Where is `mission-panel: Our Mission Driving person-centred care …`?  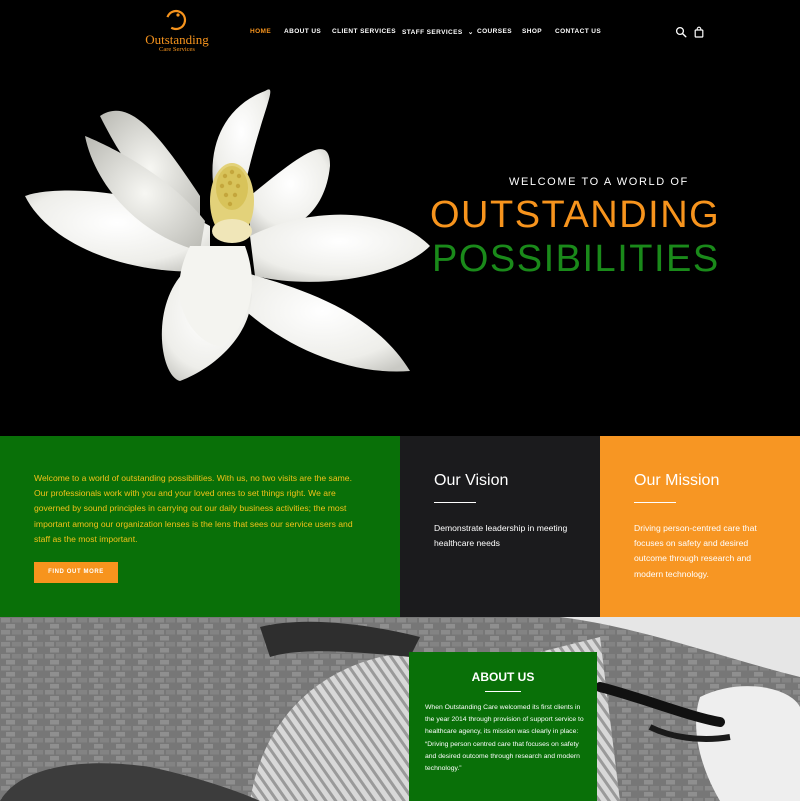 mission-panel: Our Mission Driving person-centred care … is located at coordinates (700, 526).